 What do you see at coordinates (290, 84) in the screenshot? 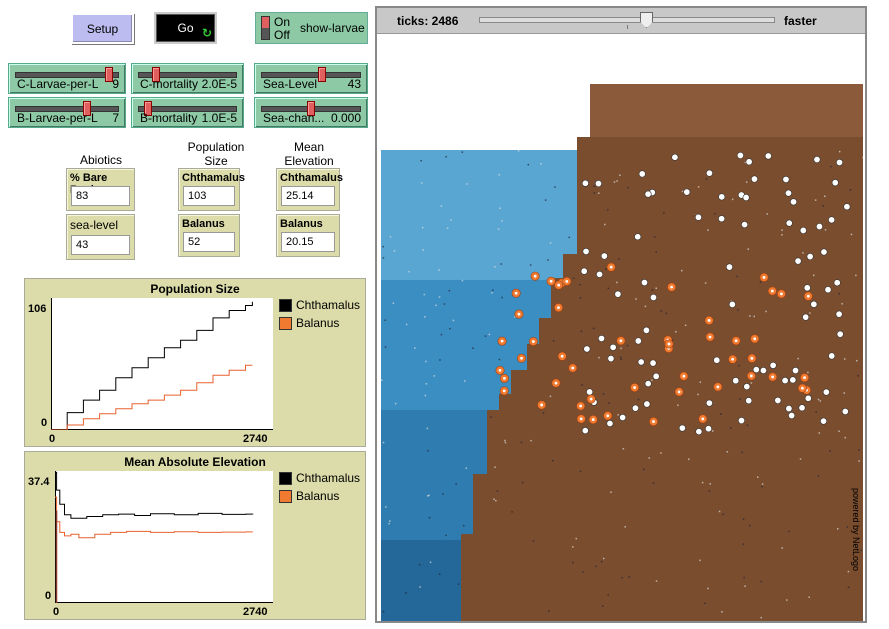
I see `slider-label: Sea-Level` at bounding box center [290, 84].